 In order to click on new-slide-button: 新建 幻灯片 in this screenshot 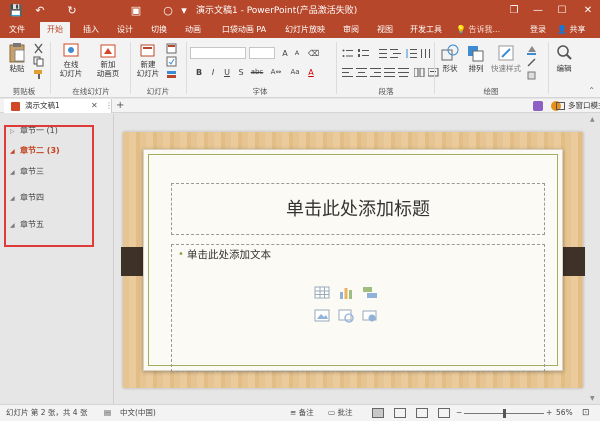, I will do `click(148, 60)`.